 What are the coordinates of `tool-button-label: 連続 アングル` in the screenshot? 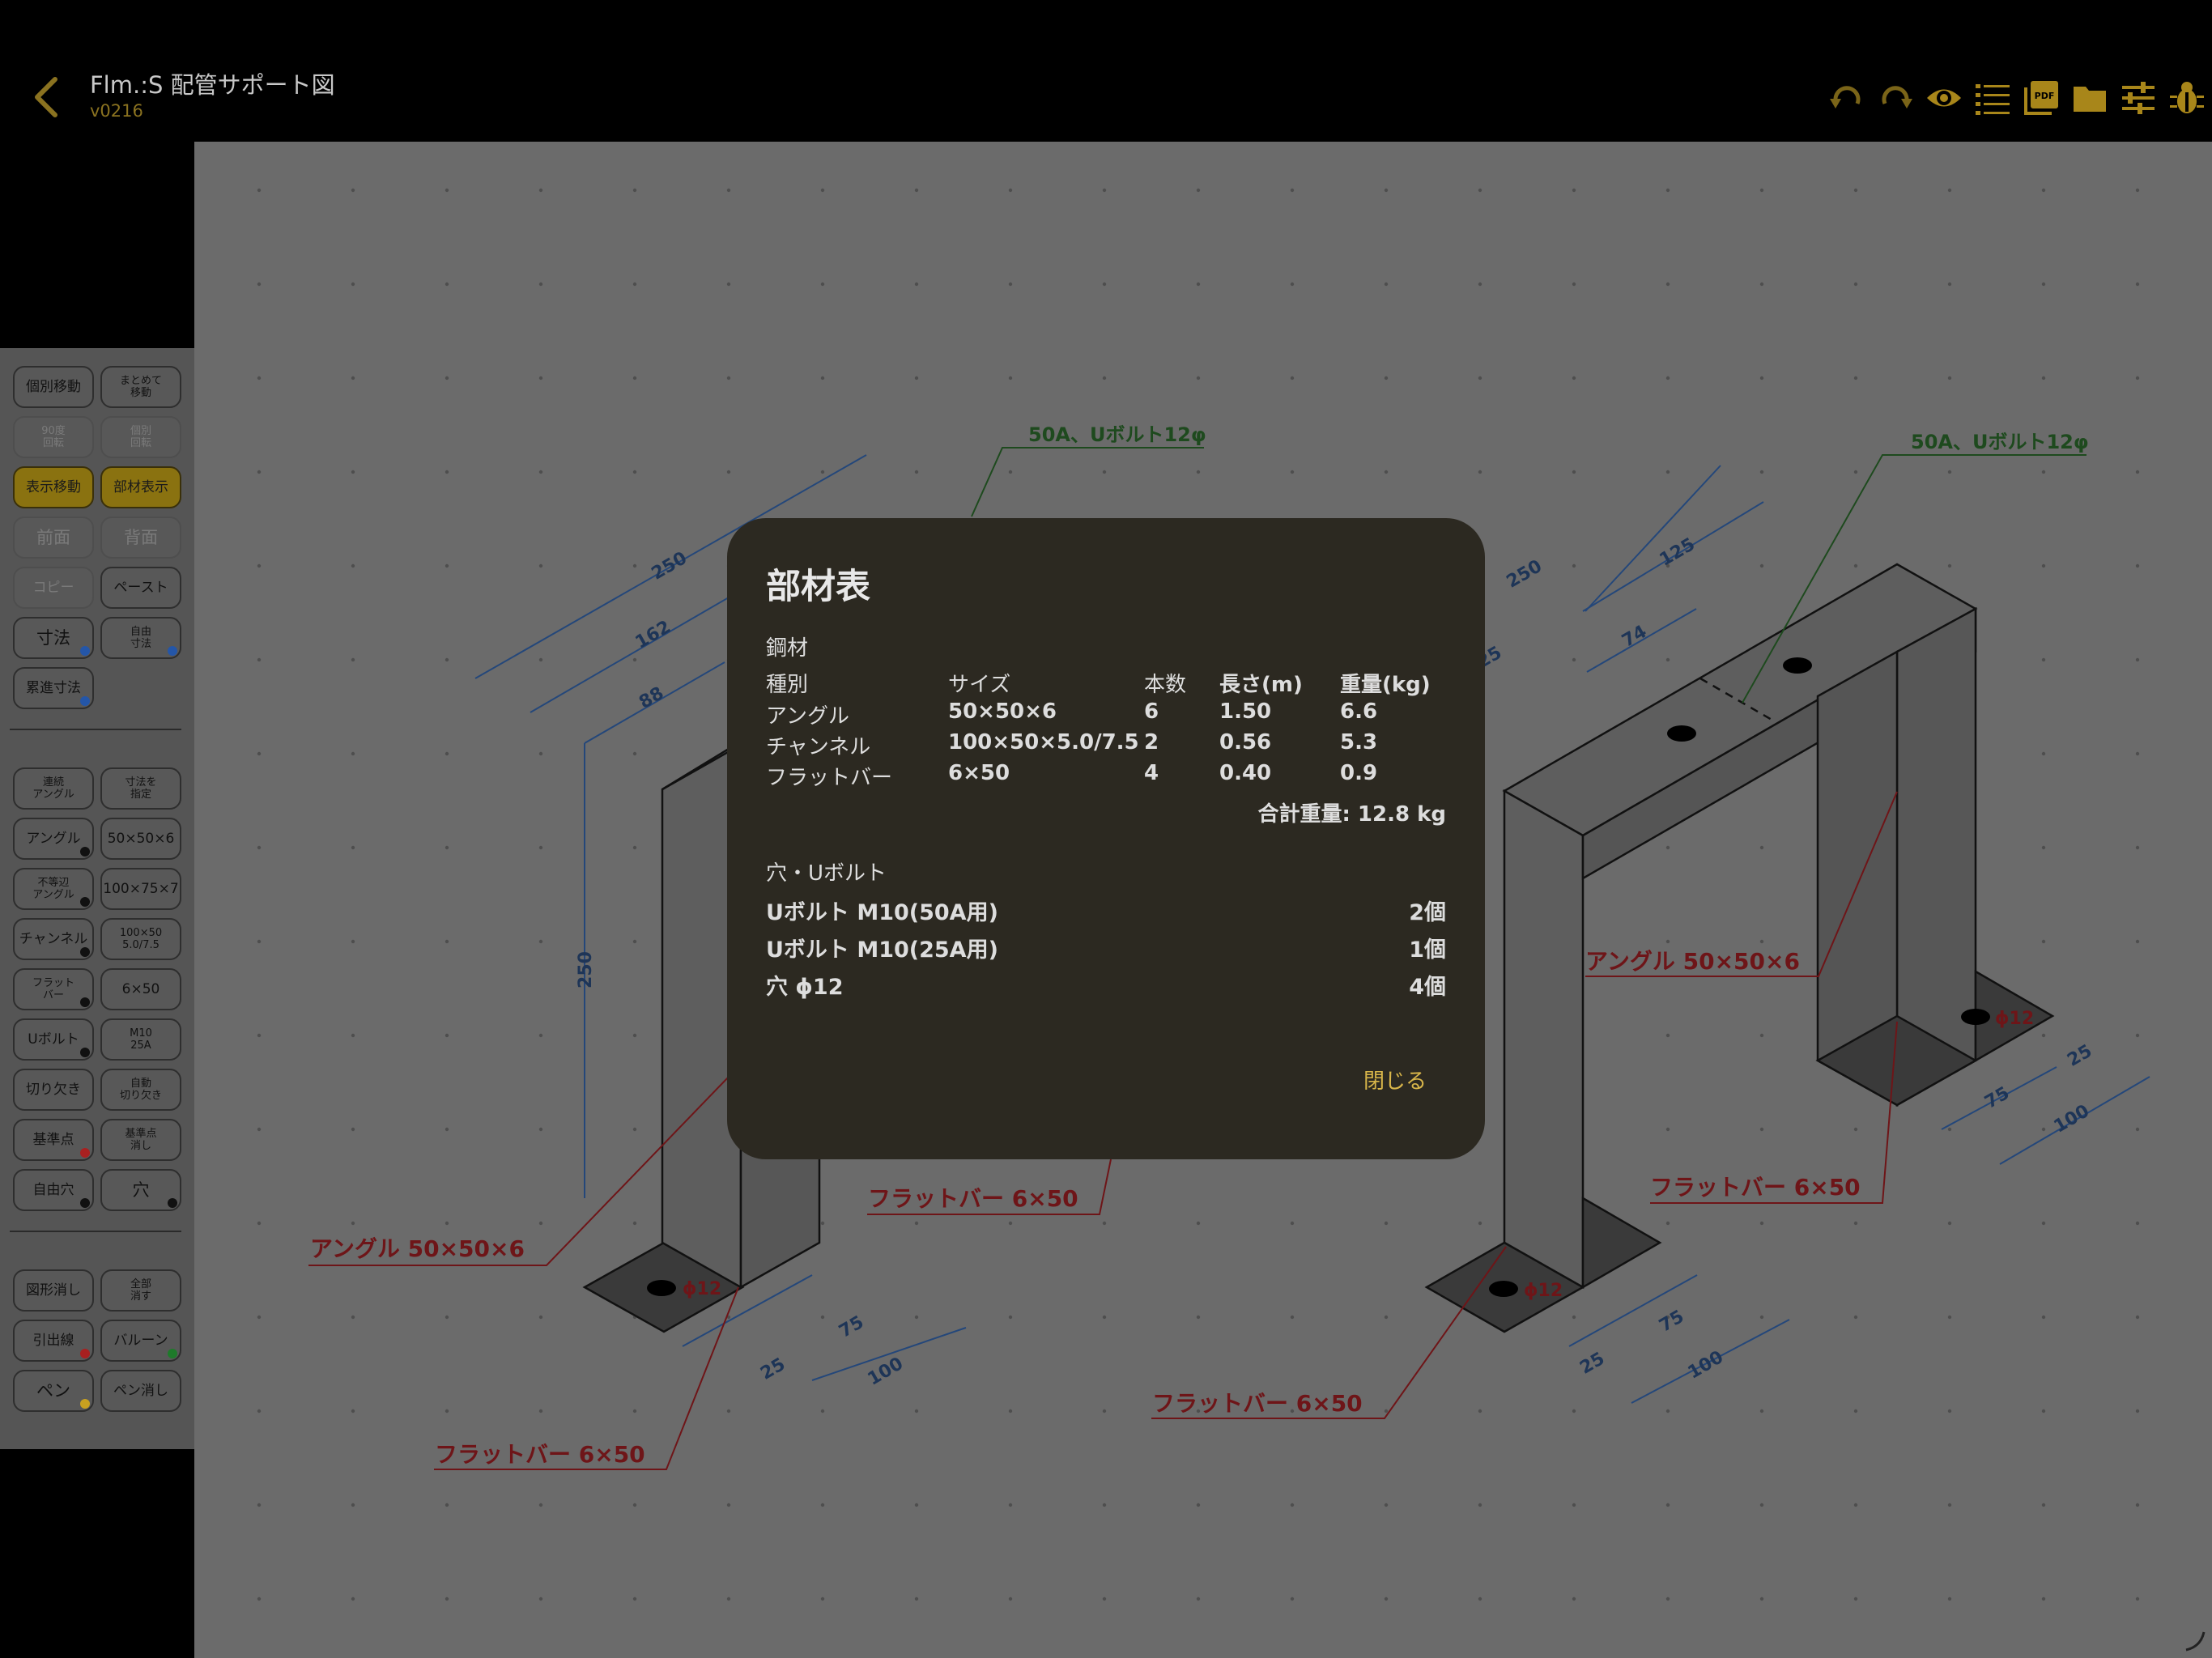 It's located at (53, 788).